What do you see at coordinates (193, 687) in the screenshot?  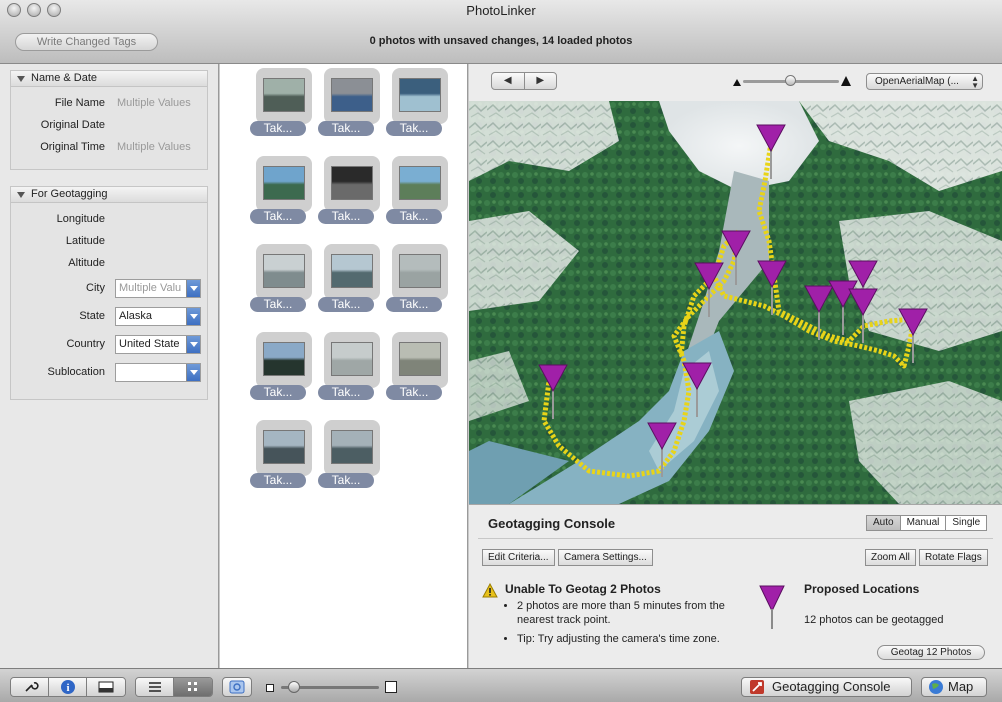 I see `grid-view-icon` at bounding box center [193, 687].